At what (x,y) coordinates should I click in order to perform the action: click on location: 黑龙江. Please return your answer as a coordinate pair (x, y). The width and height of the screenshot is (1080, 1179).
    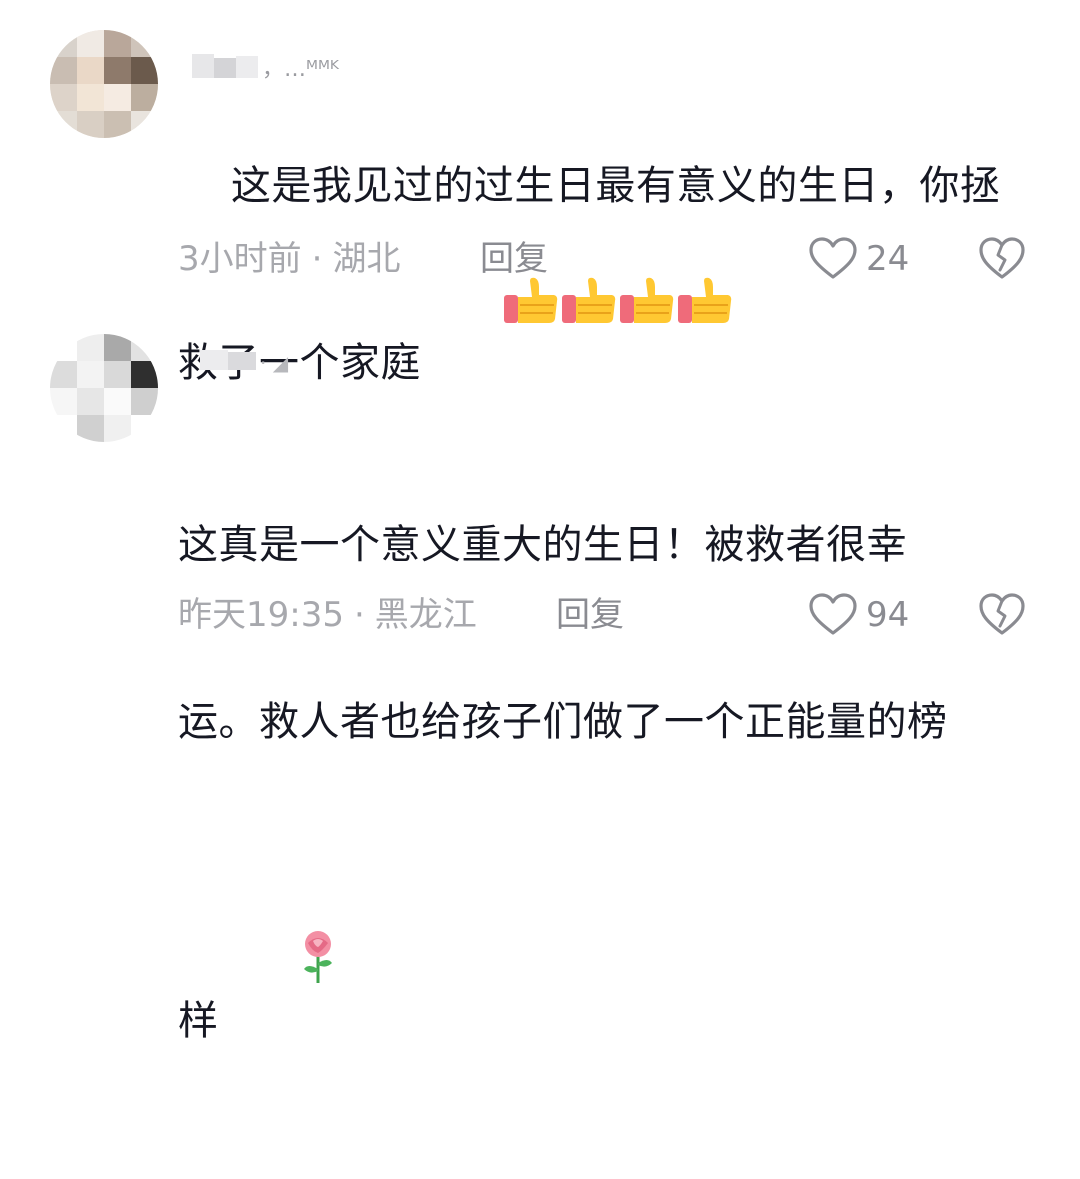
    Looking at the image, I should click on (425, 615).